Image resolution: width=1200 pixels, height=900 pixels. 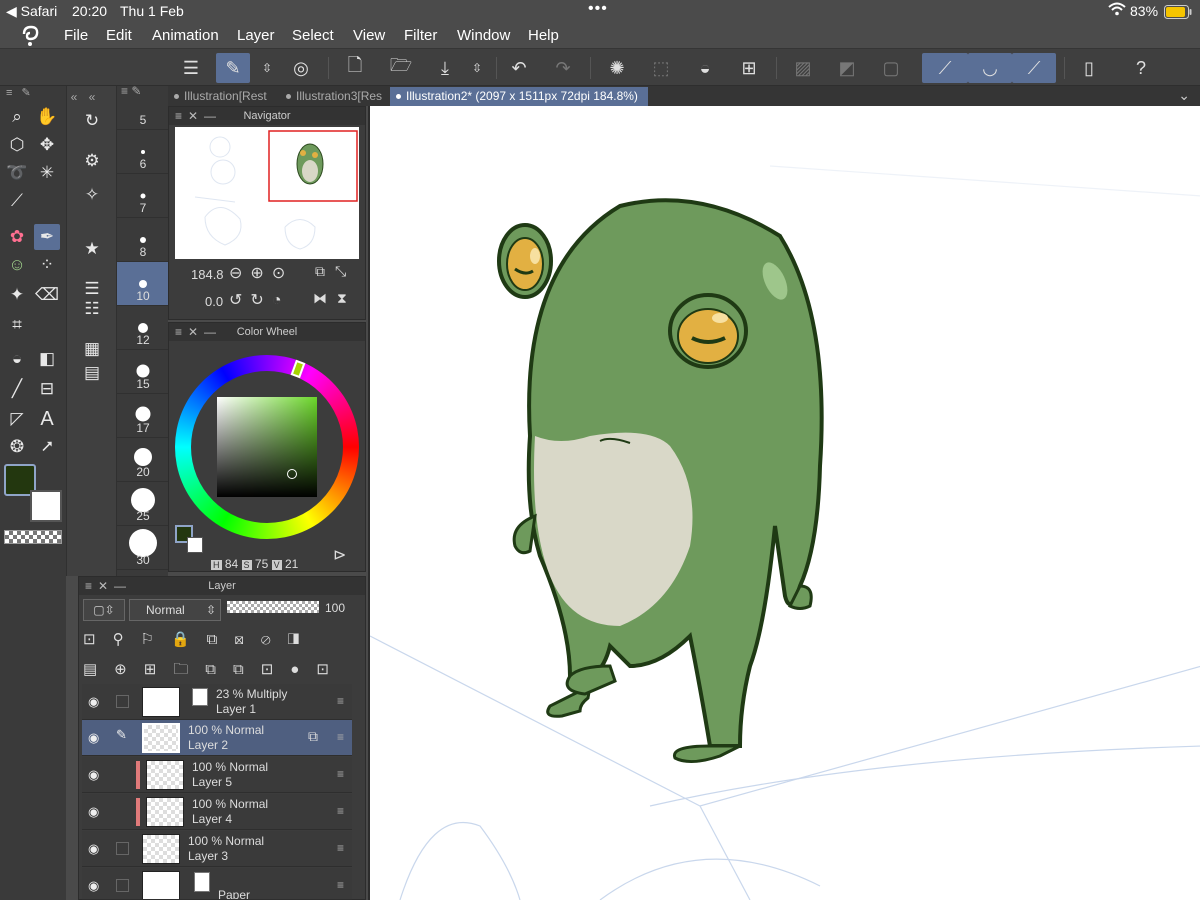 I want to click on menu-layer: Layer, so click(x=256, y=35).